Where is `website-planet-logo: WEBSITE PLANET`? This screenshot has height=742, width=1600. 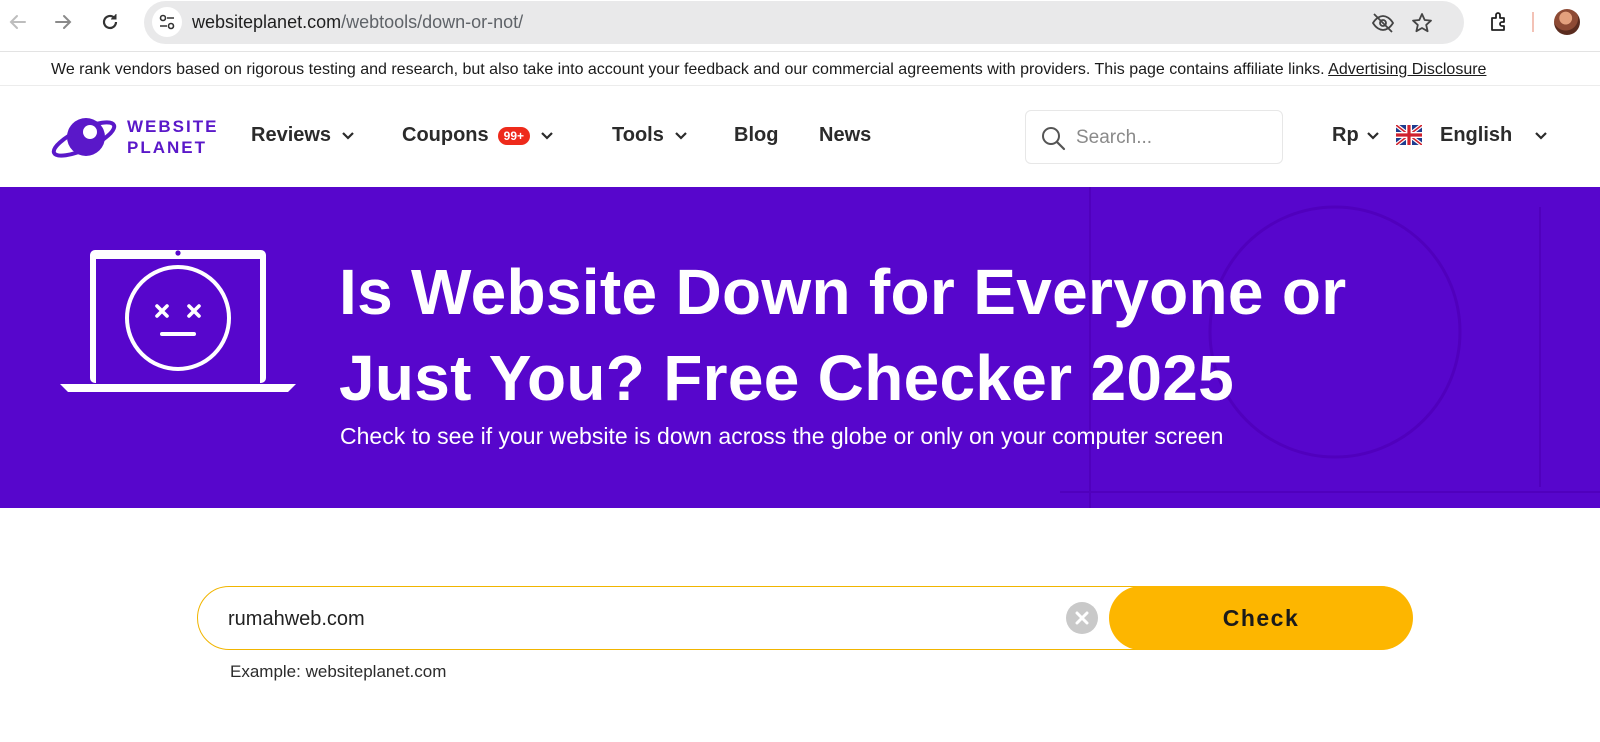 website-planet-logo: WEBSITE PLANET is located at coordinates (138, 137).